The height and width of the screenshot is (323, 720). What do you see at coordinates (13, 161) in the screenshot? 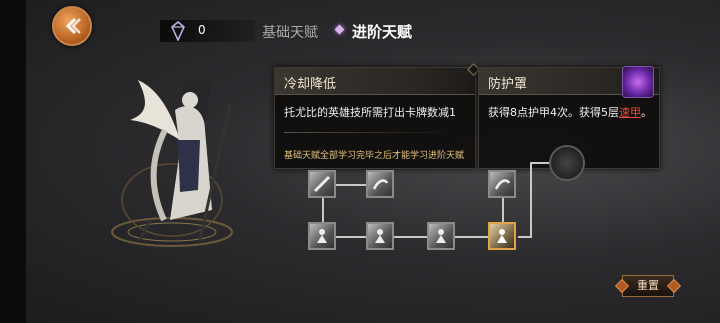
I see `screen-edge` at bounding box center [13, 161].